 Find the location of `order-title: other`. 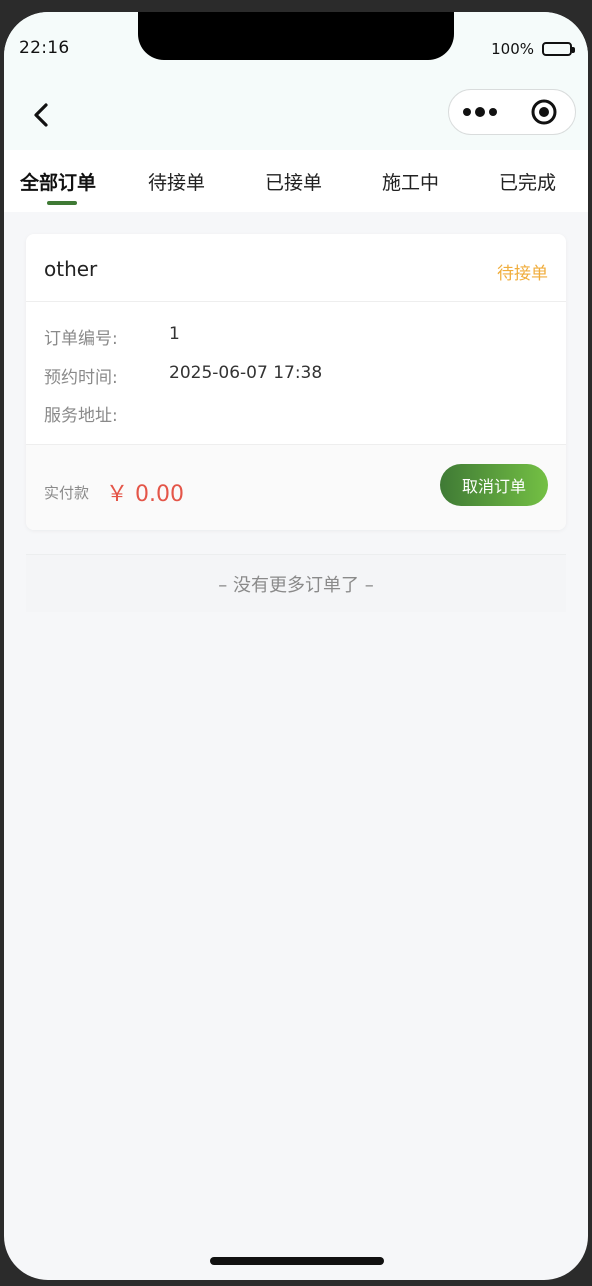

order-title: other is located at coordinates (71, 269).